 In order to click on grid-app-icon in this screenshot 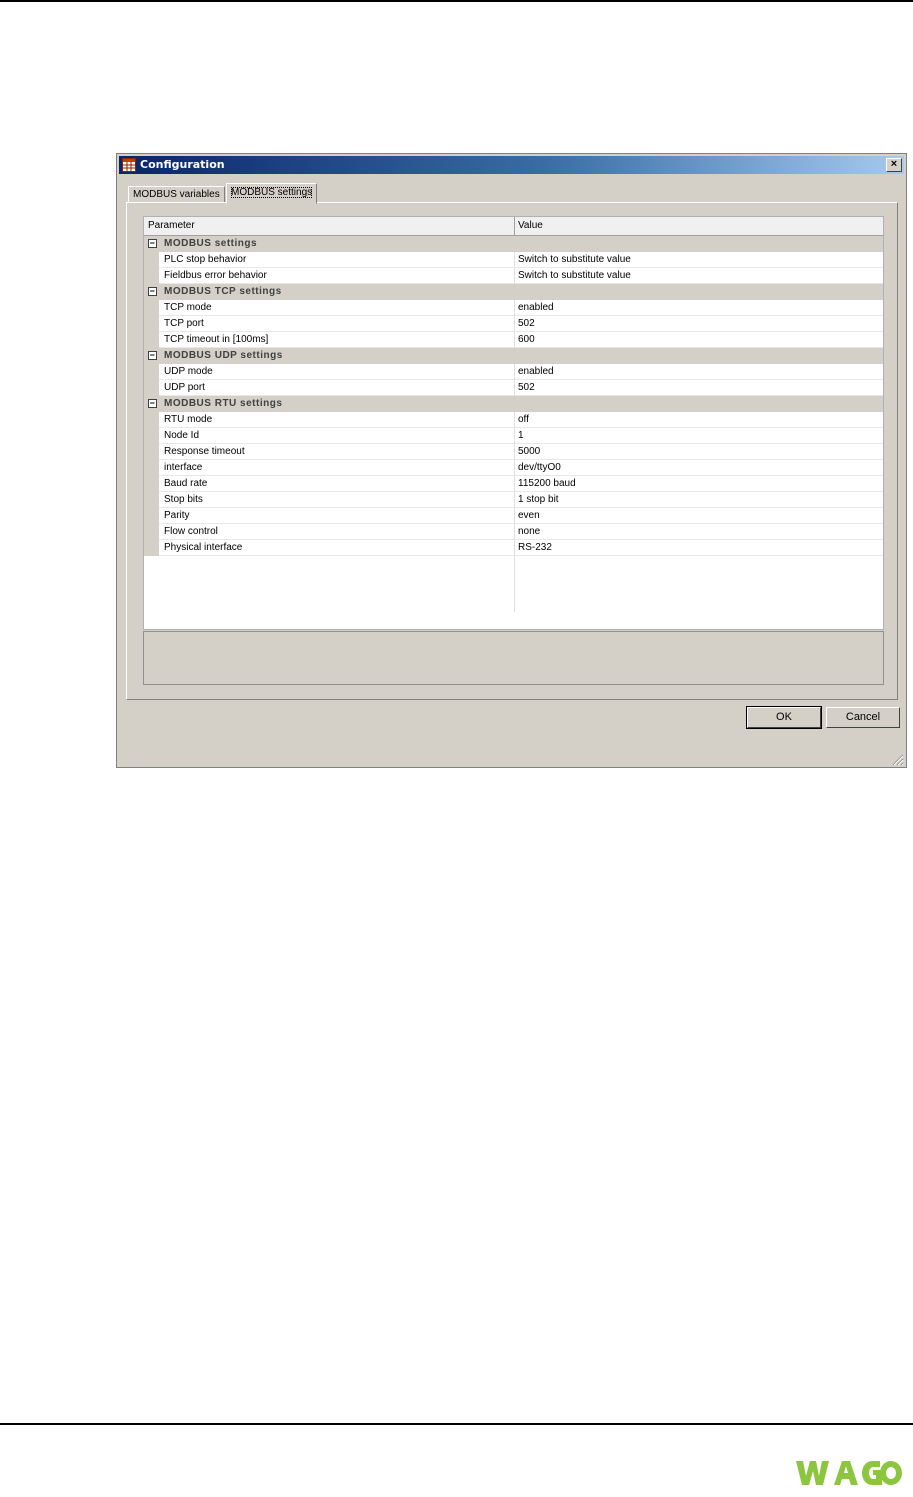, I will do `click(129, 165)`.